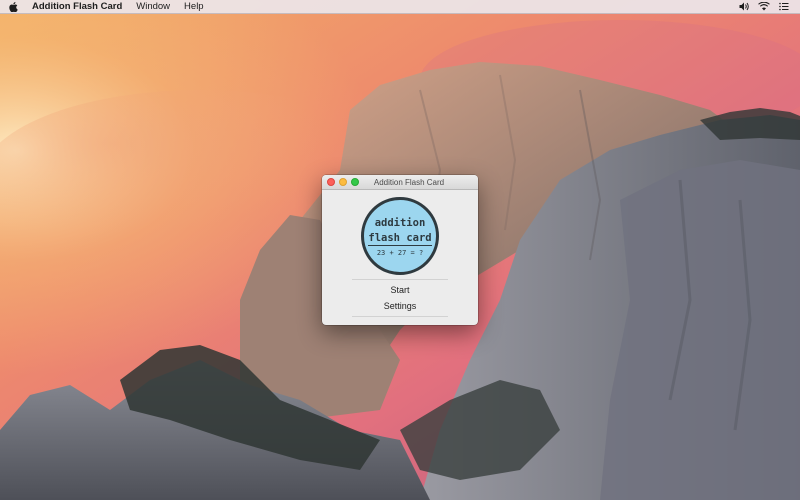  Describe the element at coordinates (764, 7) in the screenshot. I see `wifi-icon` at that location.